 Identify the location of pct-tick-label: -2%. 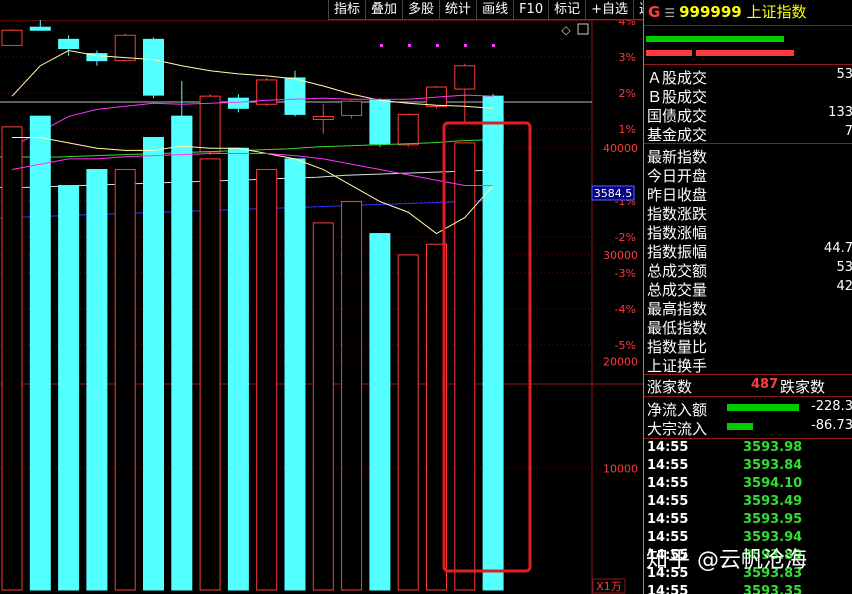
(625, 237).